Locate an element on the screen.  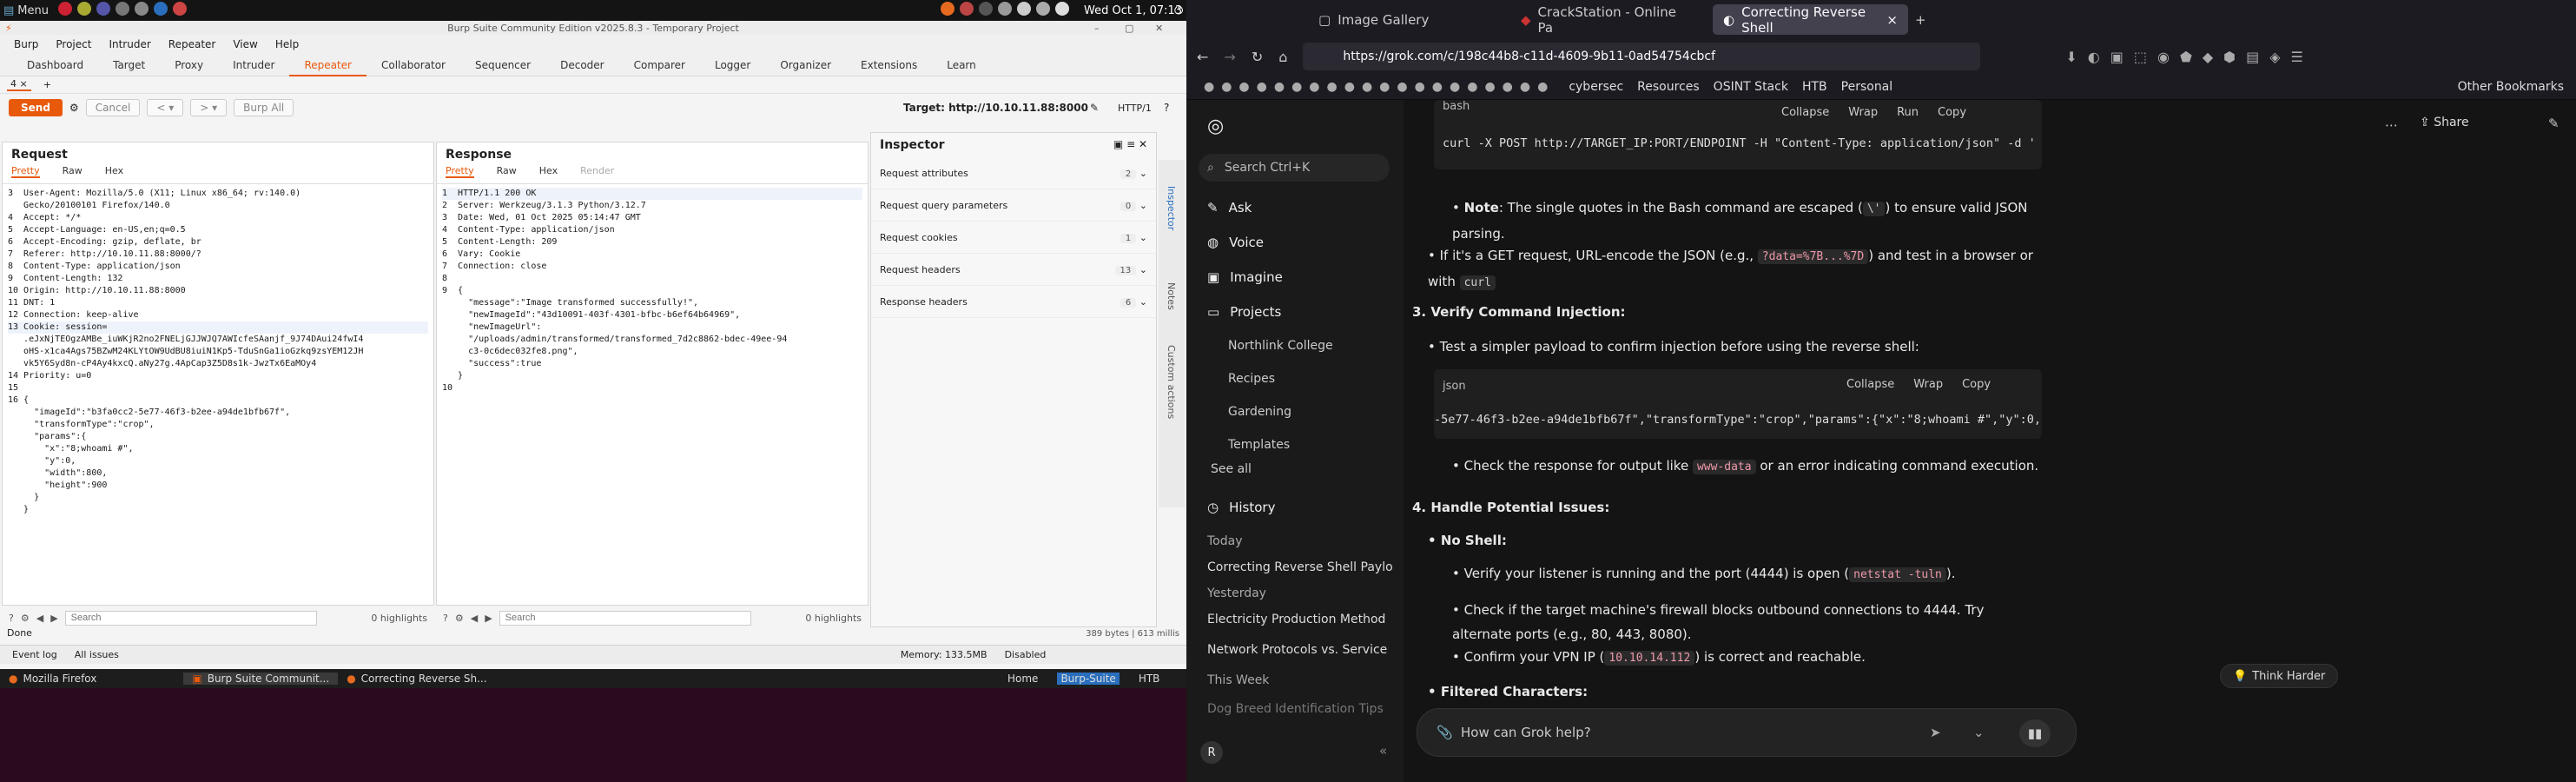
tab-comparer: Comparer is located at coordinates (659, 65).